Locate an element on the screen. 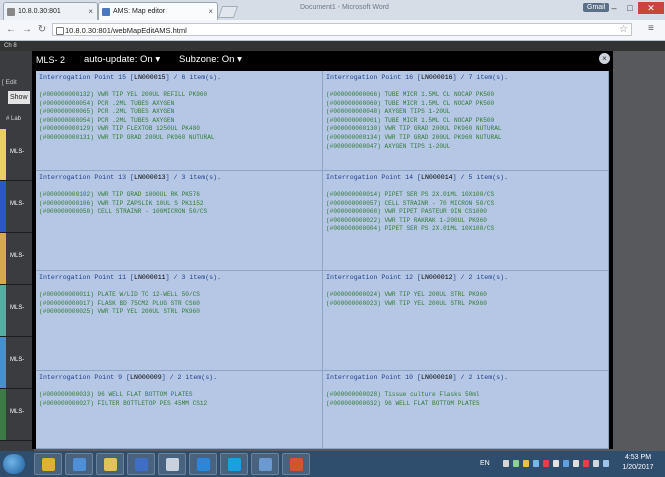 Image resolution: width=665 pixels, height=477 pixels. minimize-window-button: – is located at coordinates (614, 8).